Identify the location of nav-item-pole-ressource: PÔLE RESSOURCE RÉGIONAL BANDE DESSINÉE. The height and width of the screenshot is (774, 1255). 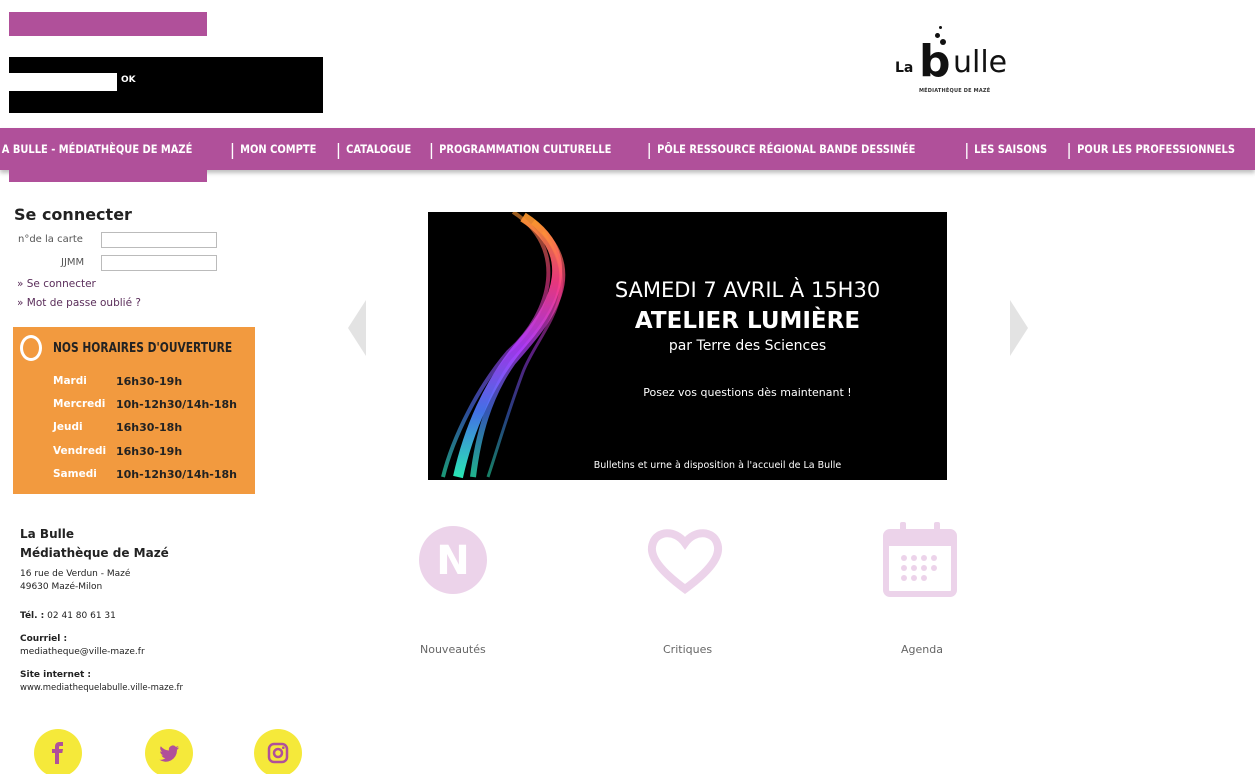
(786, 149).